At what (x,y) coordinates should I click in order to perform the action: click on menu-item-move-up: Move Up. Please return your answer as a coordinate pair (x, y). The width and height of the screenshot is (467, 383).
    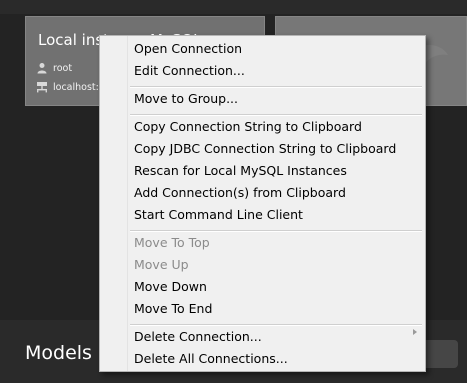
    Looking at the image, I should click on (161, 264).